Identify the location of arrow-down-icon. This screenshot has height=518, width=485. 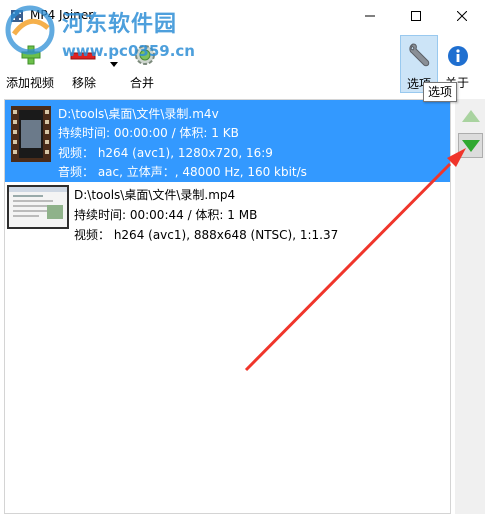
(470, 145).